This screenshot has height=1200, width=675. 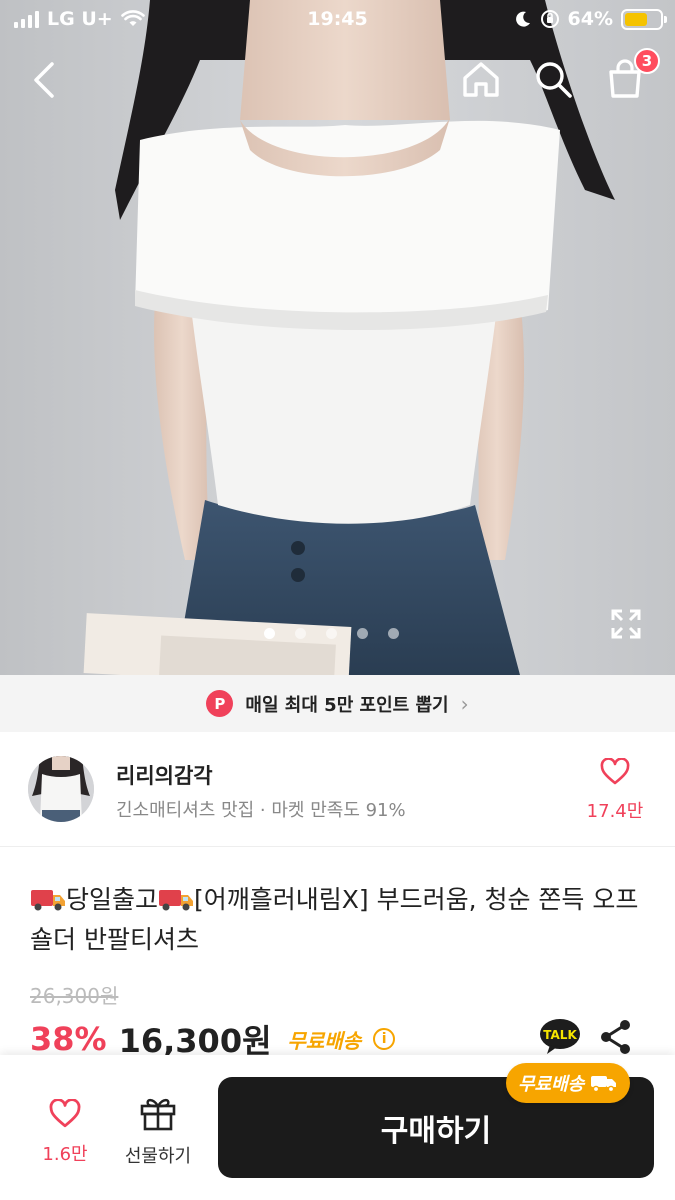 I want to click on shop-avatar-image, so click(x=61, y=789).